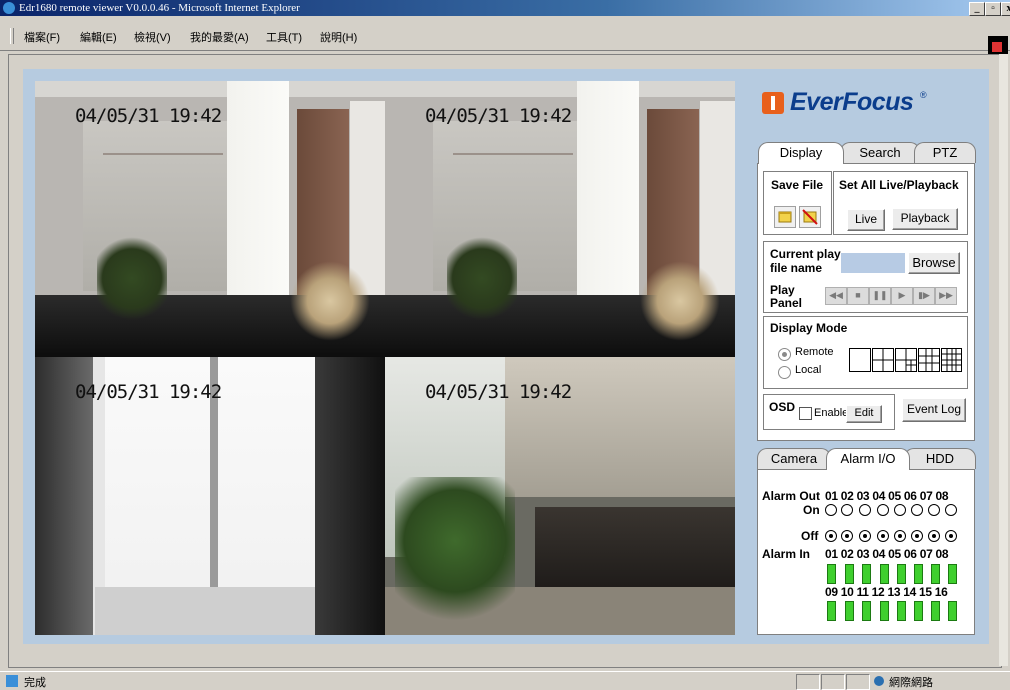 The width and height of the screenshot is (1010, 690). I want to click on alarm-in-6-led, so click(918, 574).